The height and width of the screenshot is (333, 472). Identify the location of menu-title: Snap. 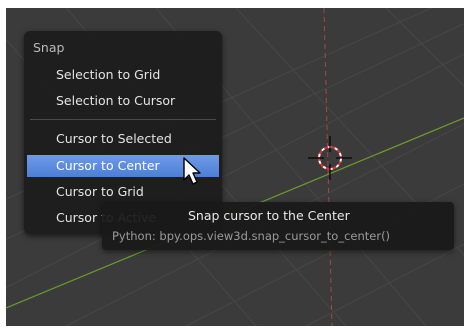
(49, 47).